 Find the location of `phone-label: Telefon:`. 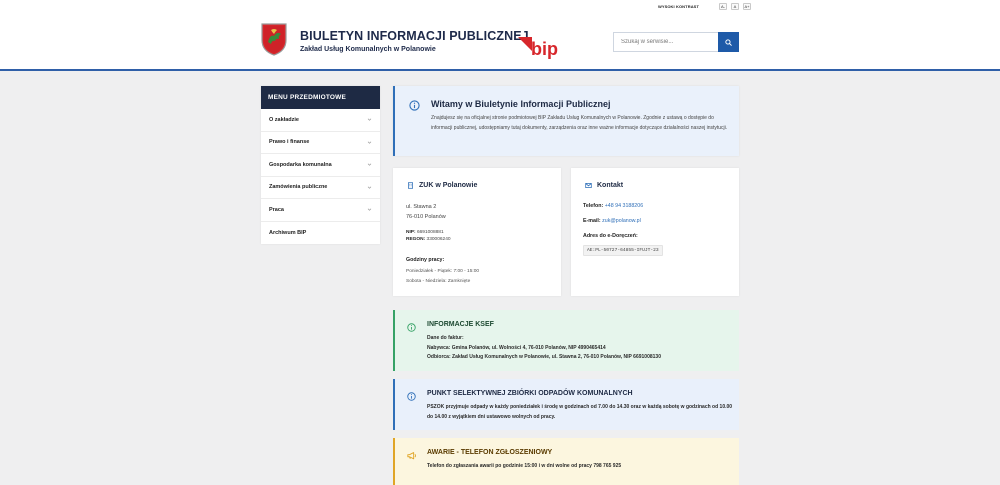

phone-label: Telefon: is located at coordinates (593, 206).